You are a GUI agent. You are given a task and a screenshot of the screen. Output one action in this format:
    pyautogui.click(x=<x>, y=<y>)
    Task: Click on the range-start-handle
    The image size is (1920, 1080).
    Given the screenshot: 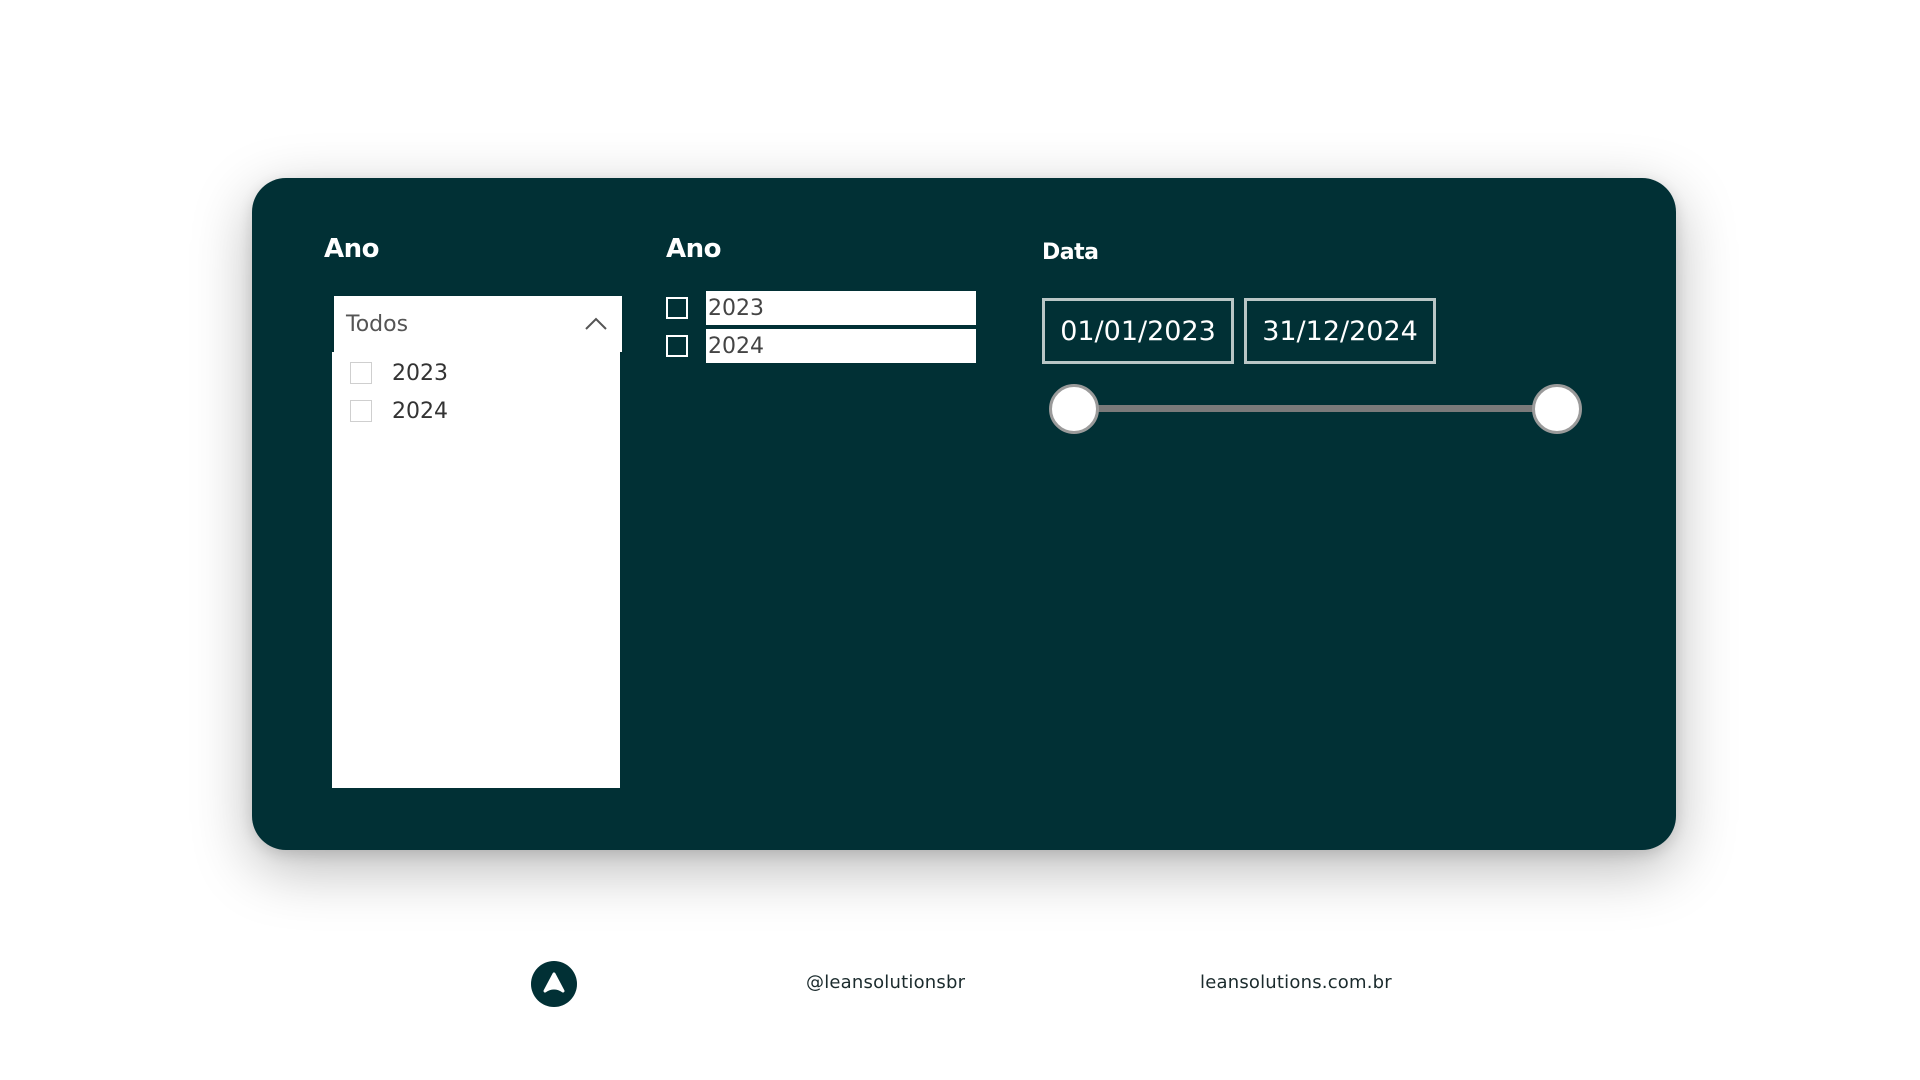 What is the action you would take?
    pyautogui.click(x=1074, y=409)
    